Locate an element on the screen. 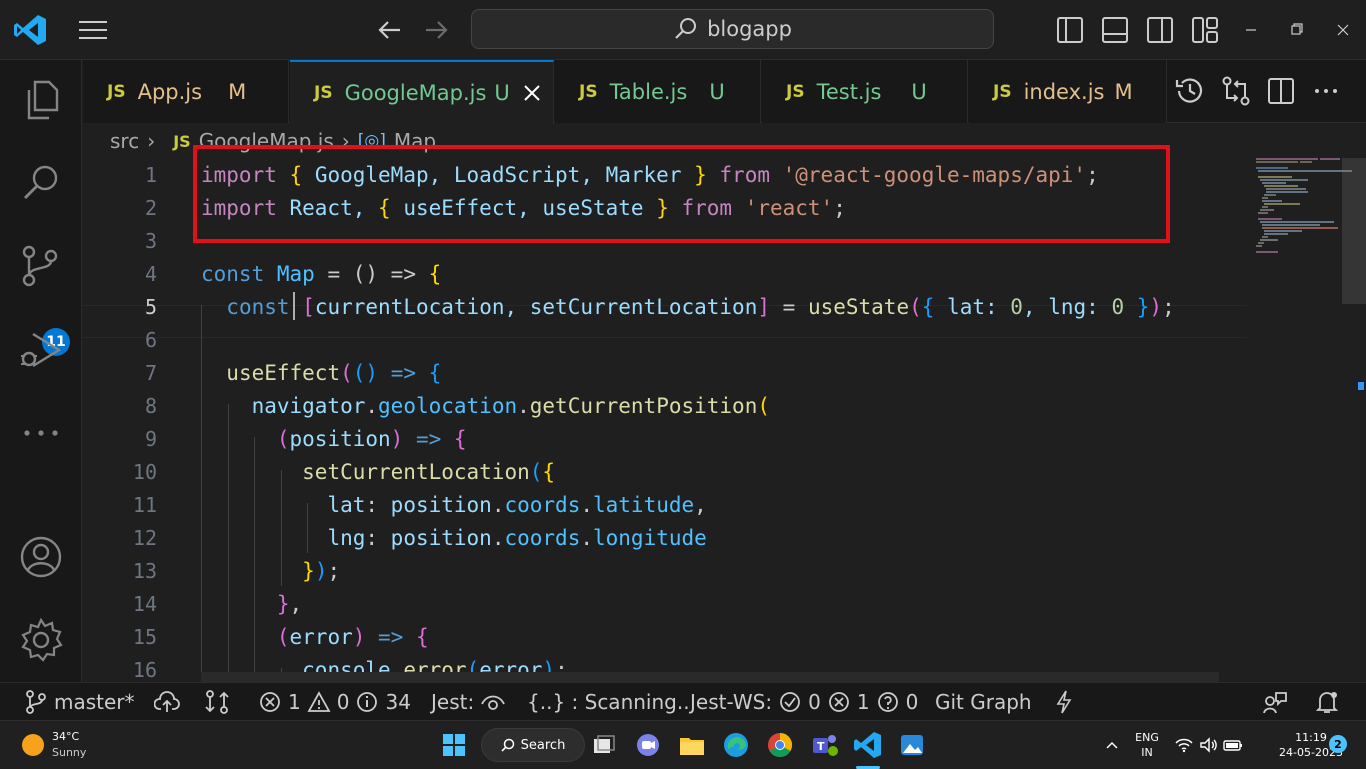  vertical-scrollbar-slider is located at coordinates (1354, 231).